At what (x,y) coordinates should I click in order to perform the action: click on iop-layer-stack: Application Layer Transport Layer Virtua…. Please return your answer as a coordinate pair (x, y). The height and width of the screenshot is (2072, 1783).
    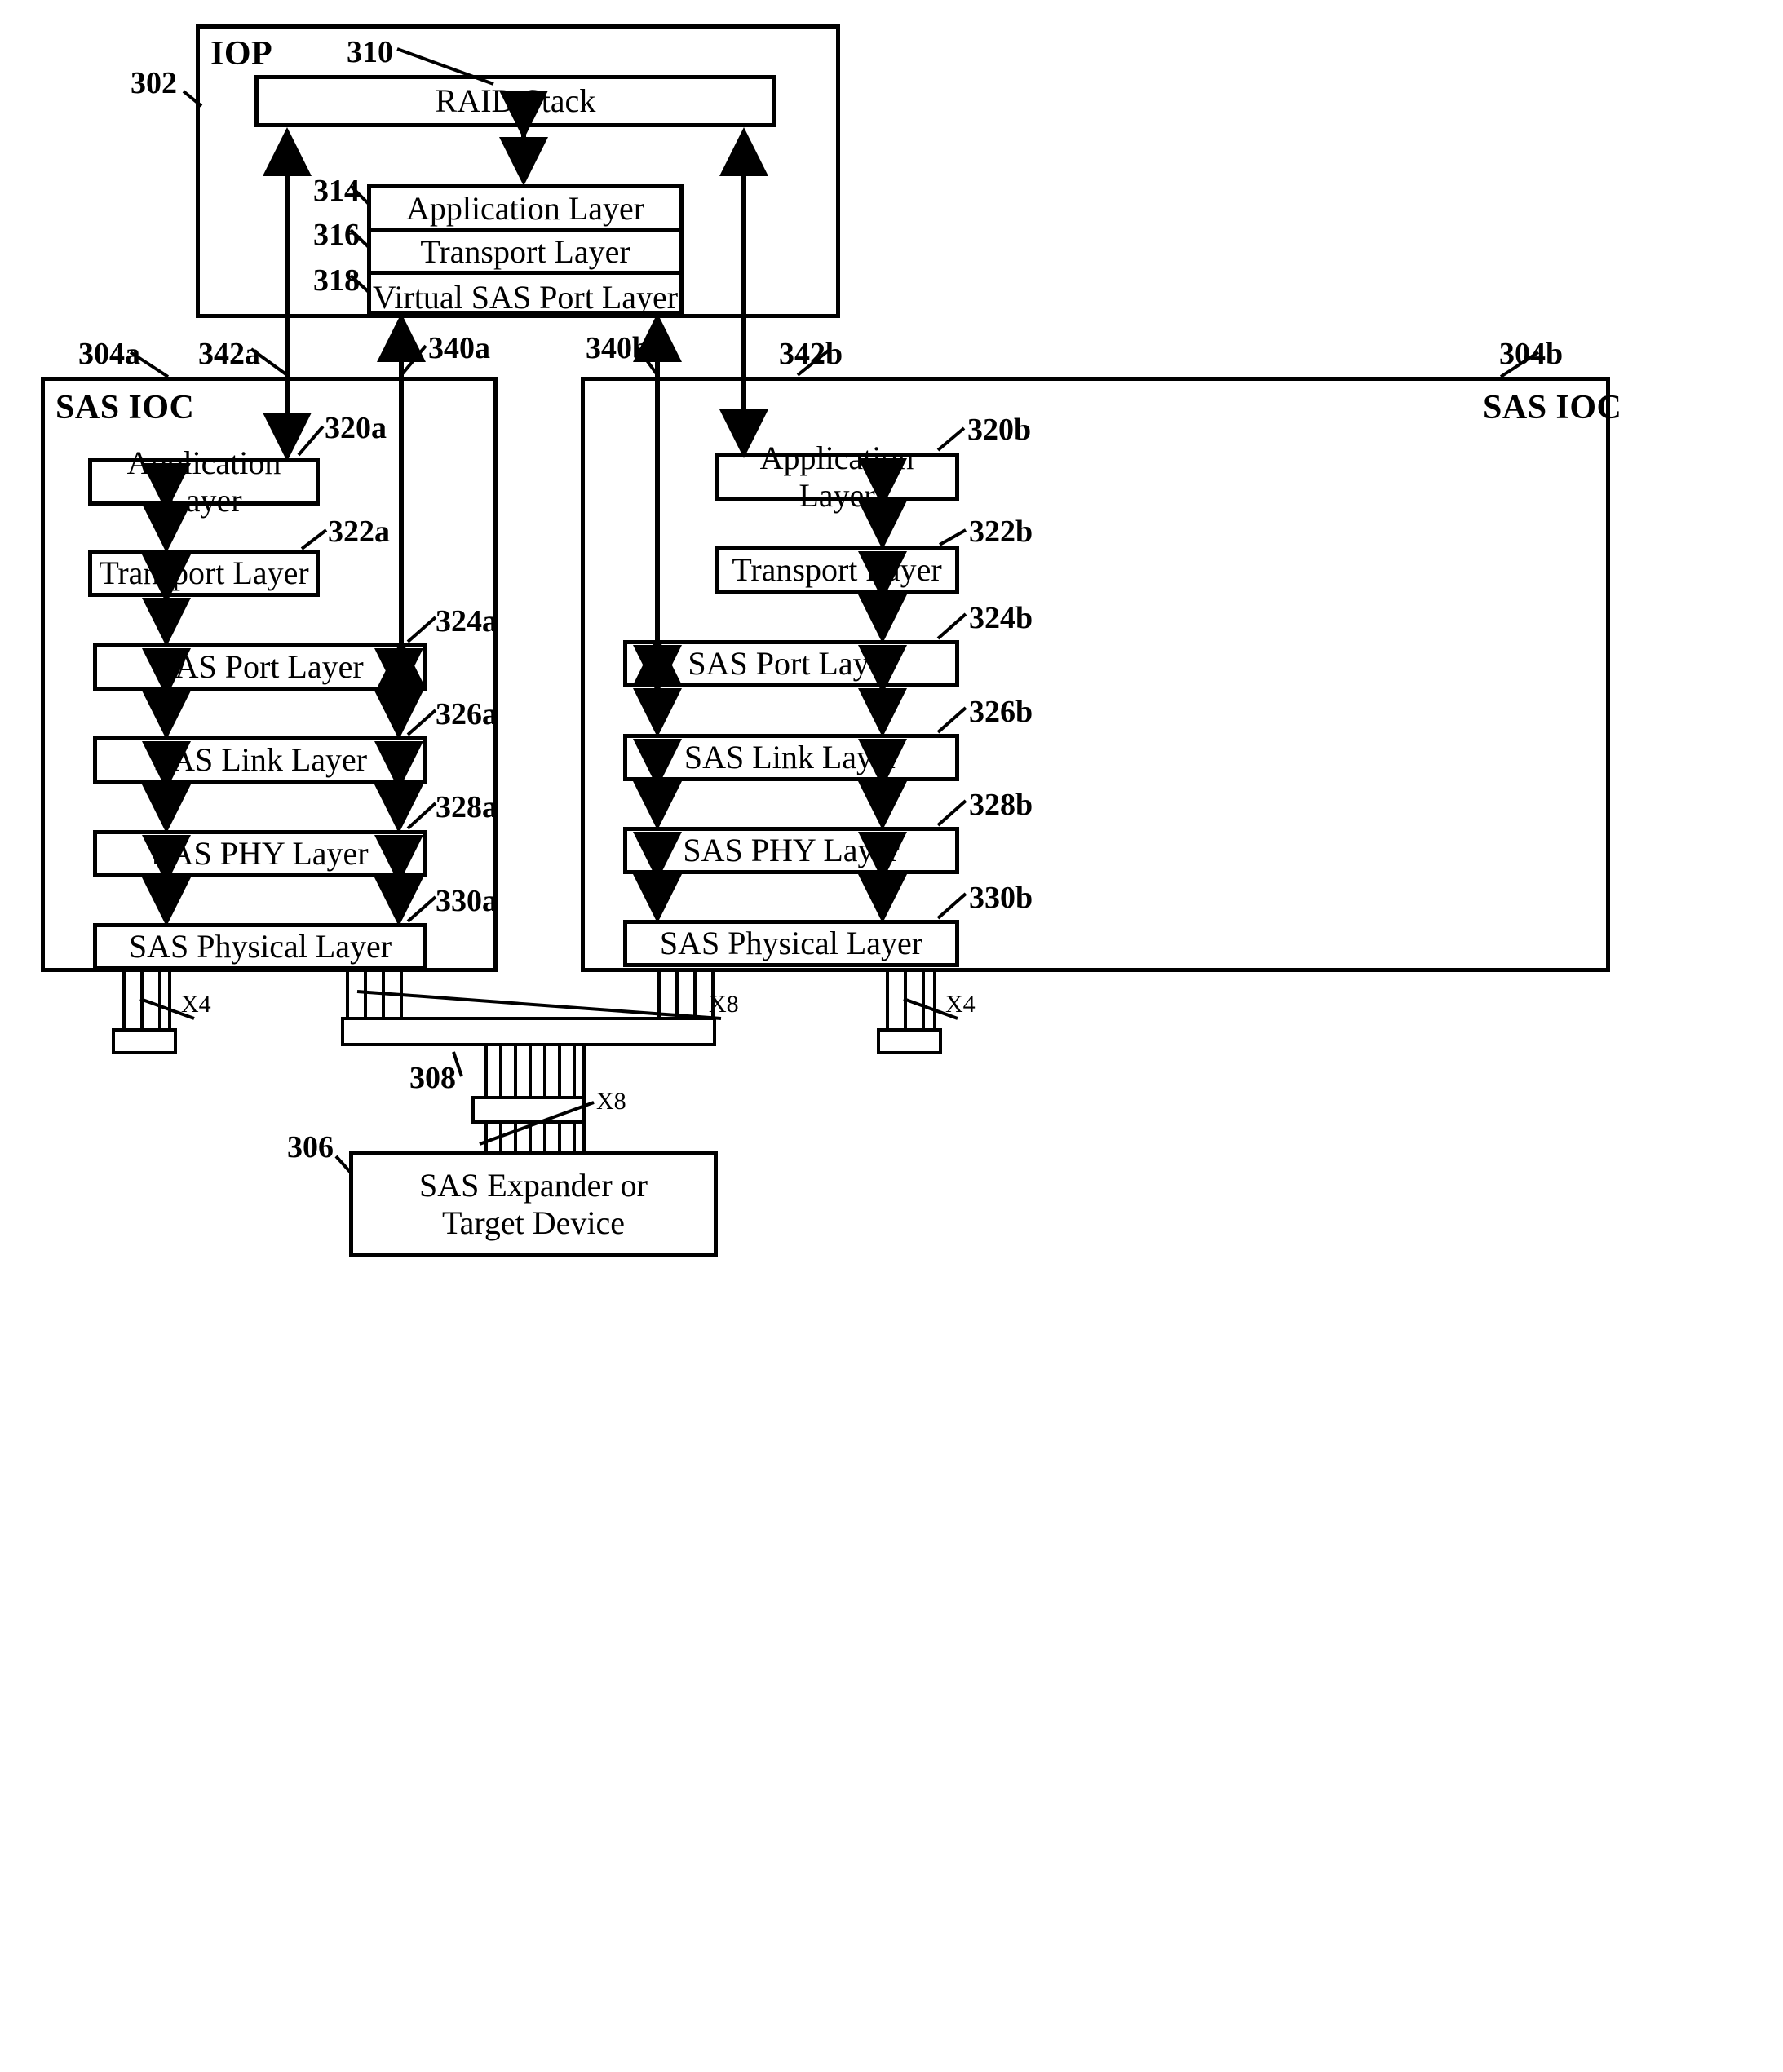
    Looking at the image, I should click on (525, 250).